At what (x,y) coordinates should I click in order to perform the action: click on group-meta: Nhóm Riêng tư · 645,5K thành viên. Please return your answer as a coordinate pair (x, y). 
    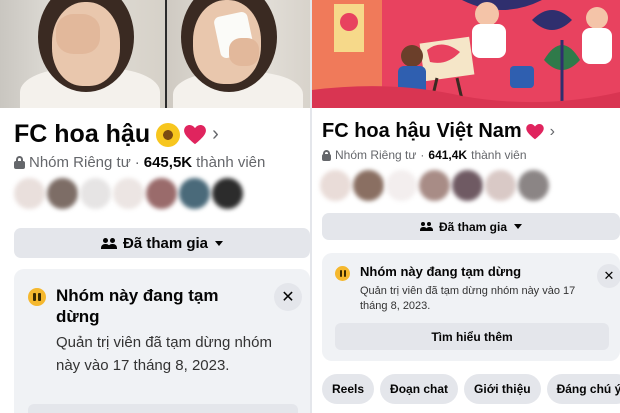
    Looking at the image, I should click on (139, 162).